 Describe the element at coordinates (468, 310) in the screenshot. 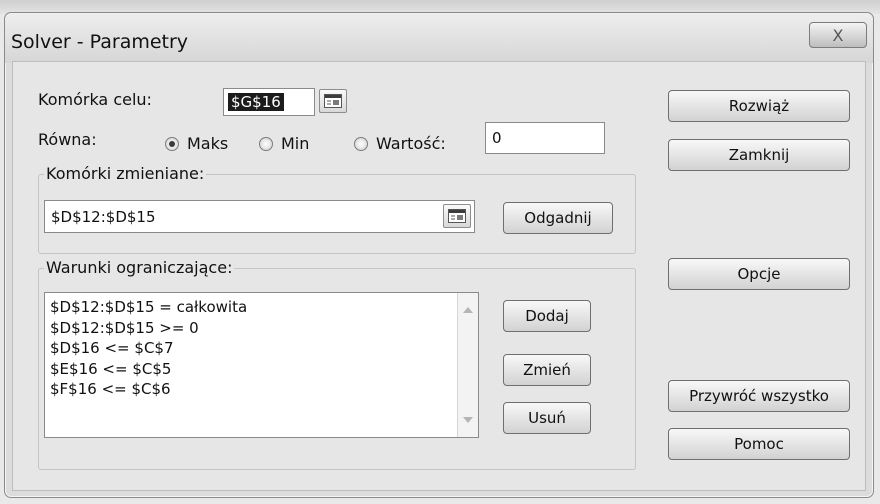

I see `scroll-up-icon` at that location.